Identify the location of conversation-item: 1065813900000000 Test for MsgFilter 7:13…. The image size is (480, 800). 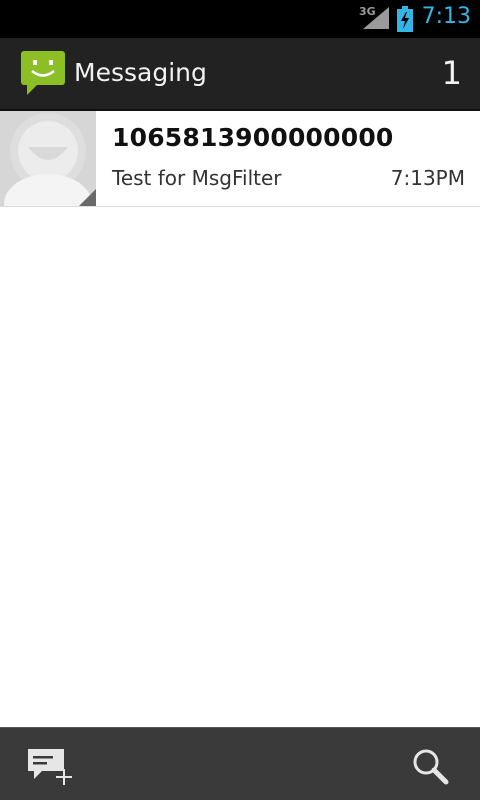
(240, 159).